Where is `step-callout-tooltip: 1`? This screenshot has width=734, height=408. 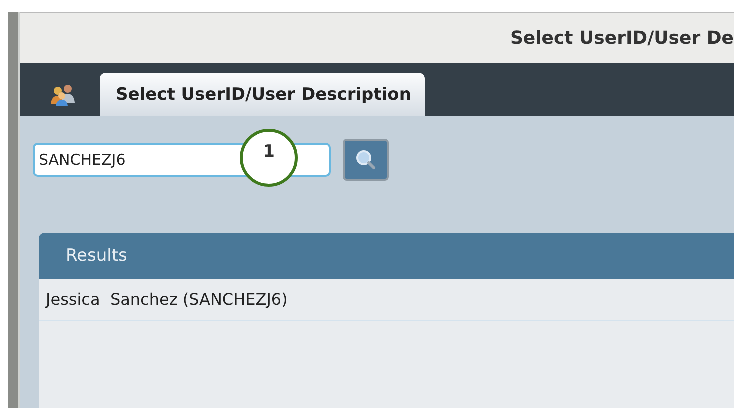 step-callout-tooltip: 1 is located at coordinates (269, 158).